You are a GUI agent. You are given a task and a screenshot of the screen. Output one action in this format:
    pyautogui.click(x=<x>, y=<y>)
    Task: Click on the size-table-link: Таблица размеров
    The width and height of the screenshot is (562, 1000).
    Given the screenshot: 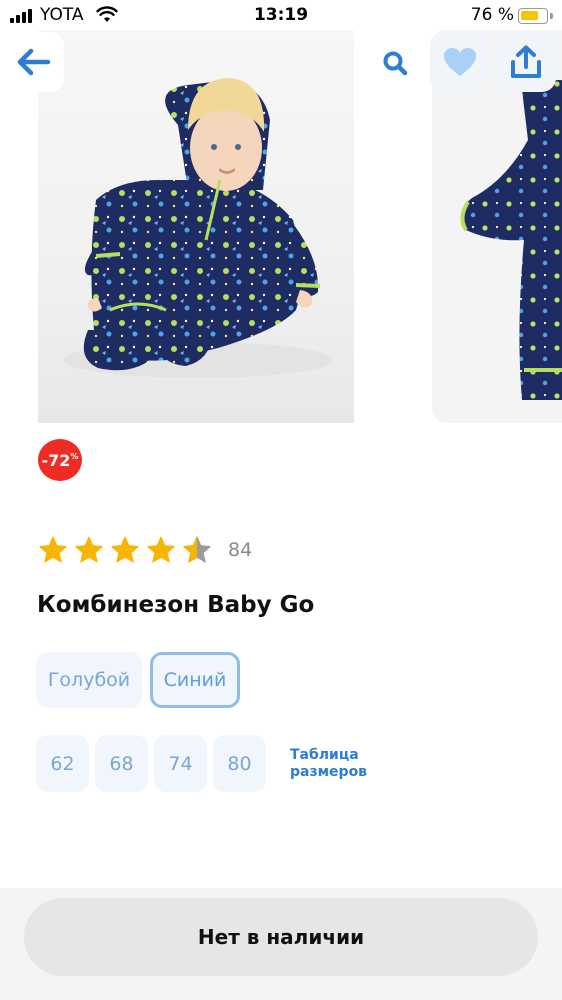 What is the action you would take?
    pyautogui.click(x=328, y=764)
    